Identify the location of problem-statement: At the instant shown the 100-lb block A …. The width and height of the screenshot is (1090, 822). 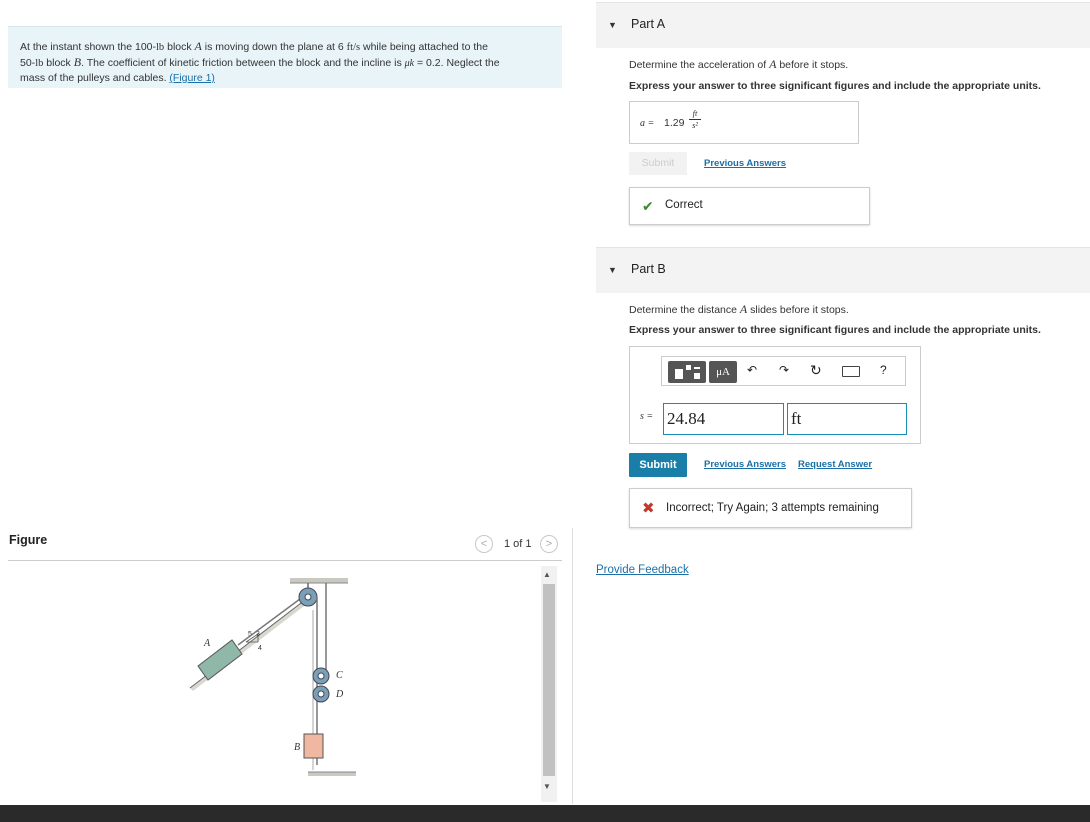
(285, 57).